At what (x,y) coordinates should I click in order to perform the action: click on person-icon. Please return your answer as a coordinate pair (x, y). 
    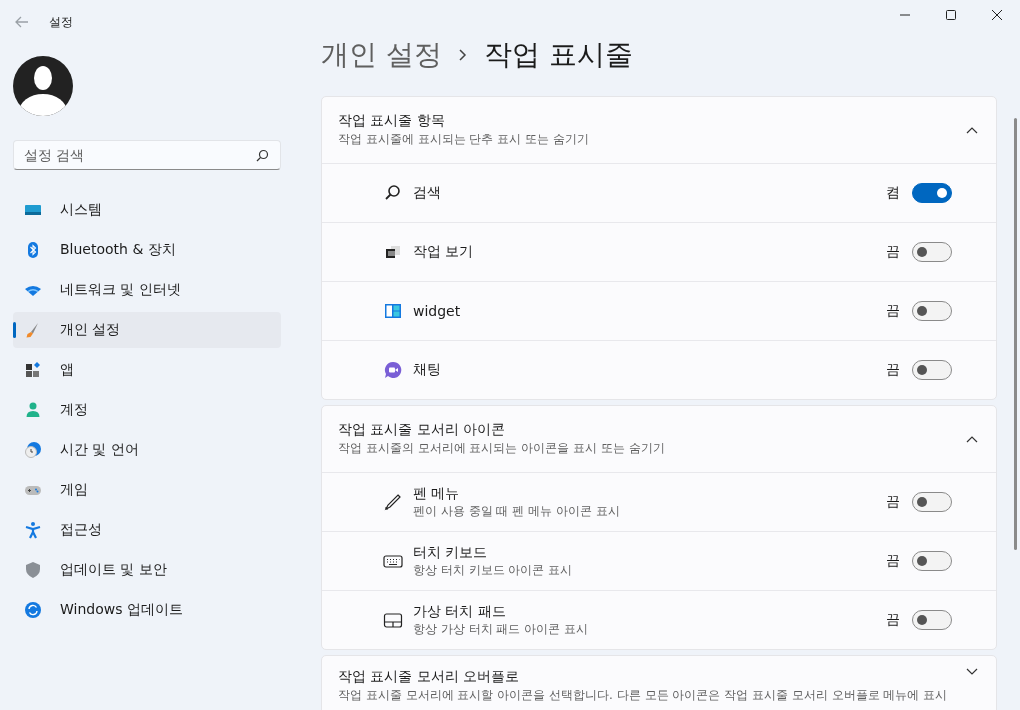
    Looking at the image, I should click on (33, 410).